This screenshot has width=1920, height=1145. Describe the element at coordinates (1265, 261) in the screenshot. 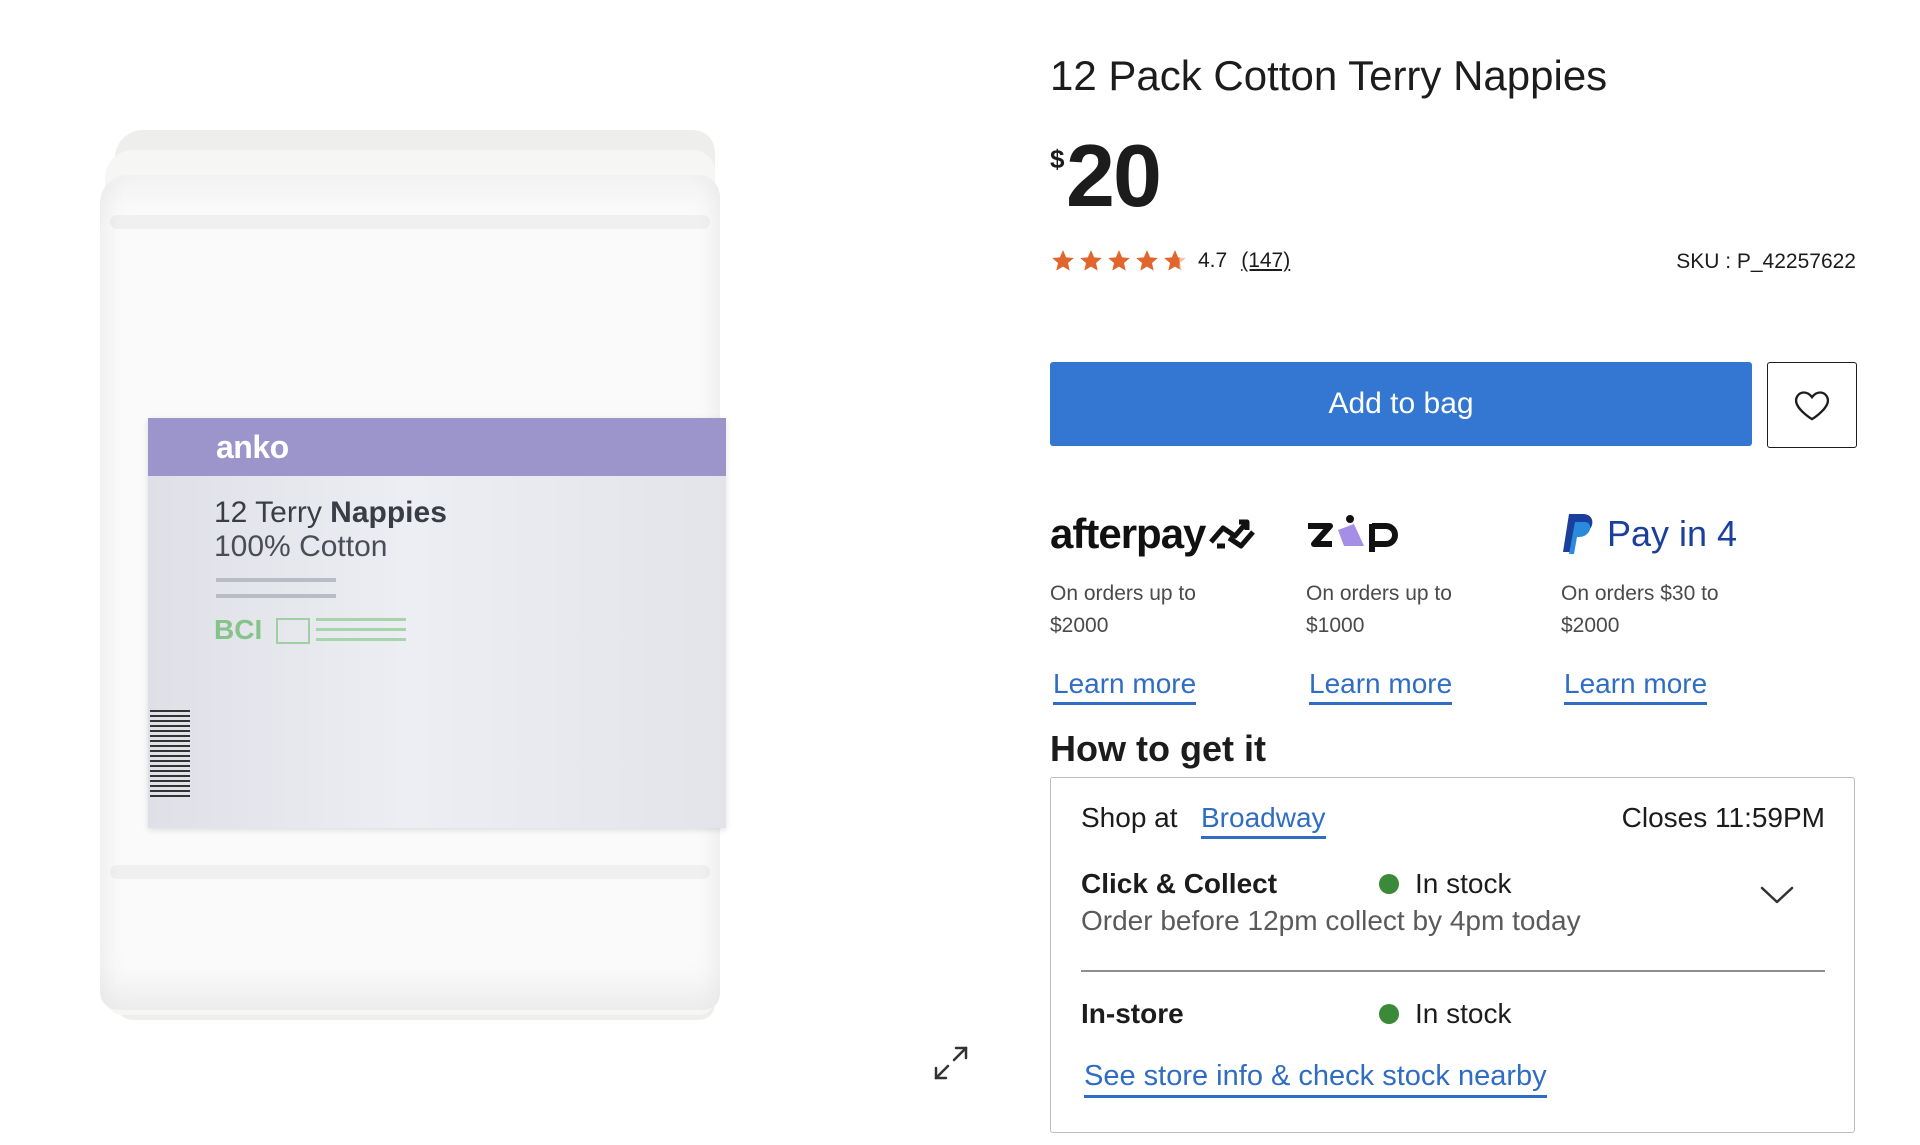

I see `review-count-link: (147)` at that location.